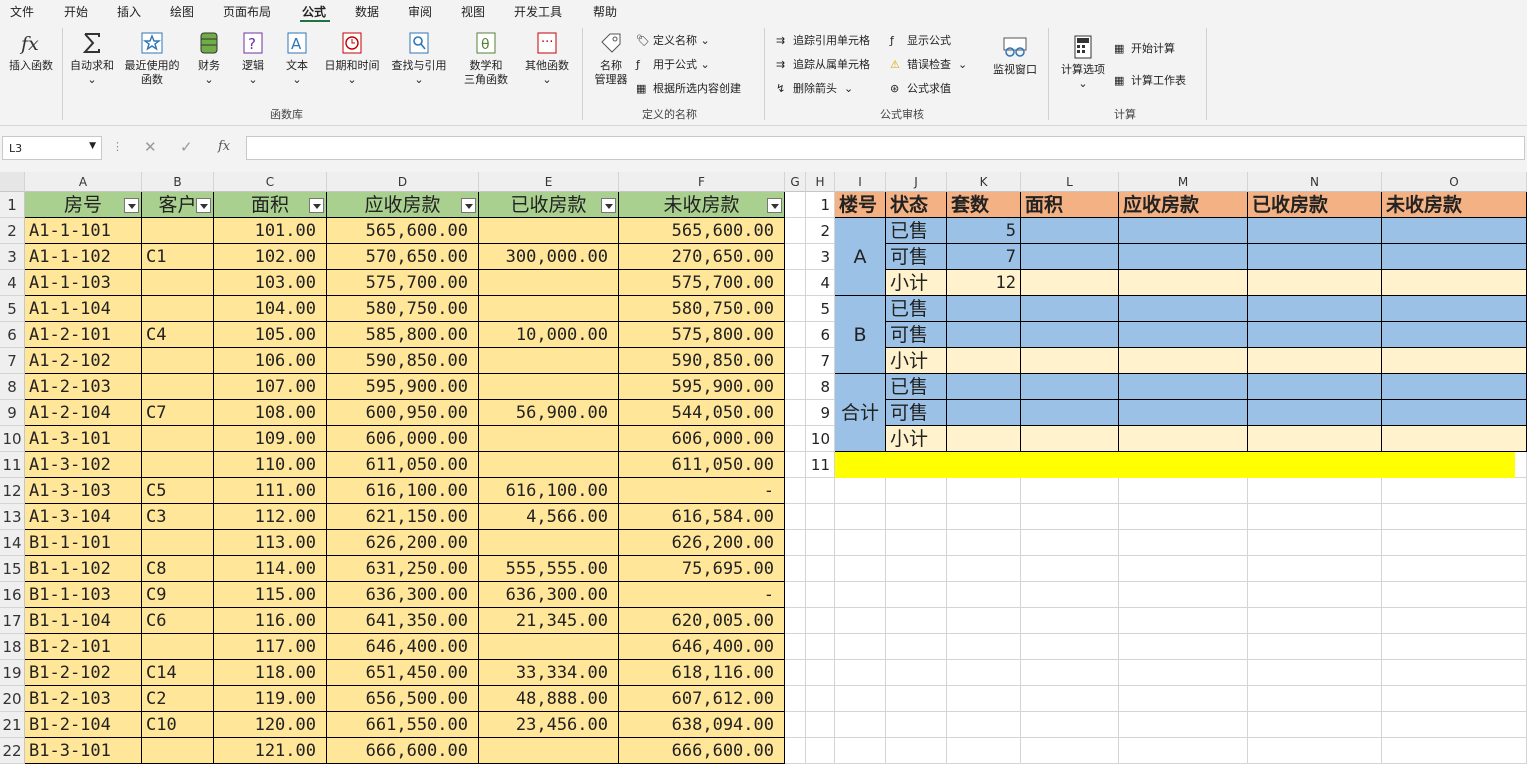 The height and width of the screenshot is (765, 1527). I want to click on table-cell: 33,334.00, so click(549, 673).